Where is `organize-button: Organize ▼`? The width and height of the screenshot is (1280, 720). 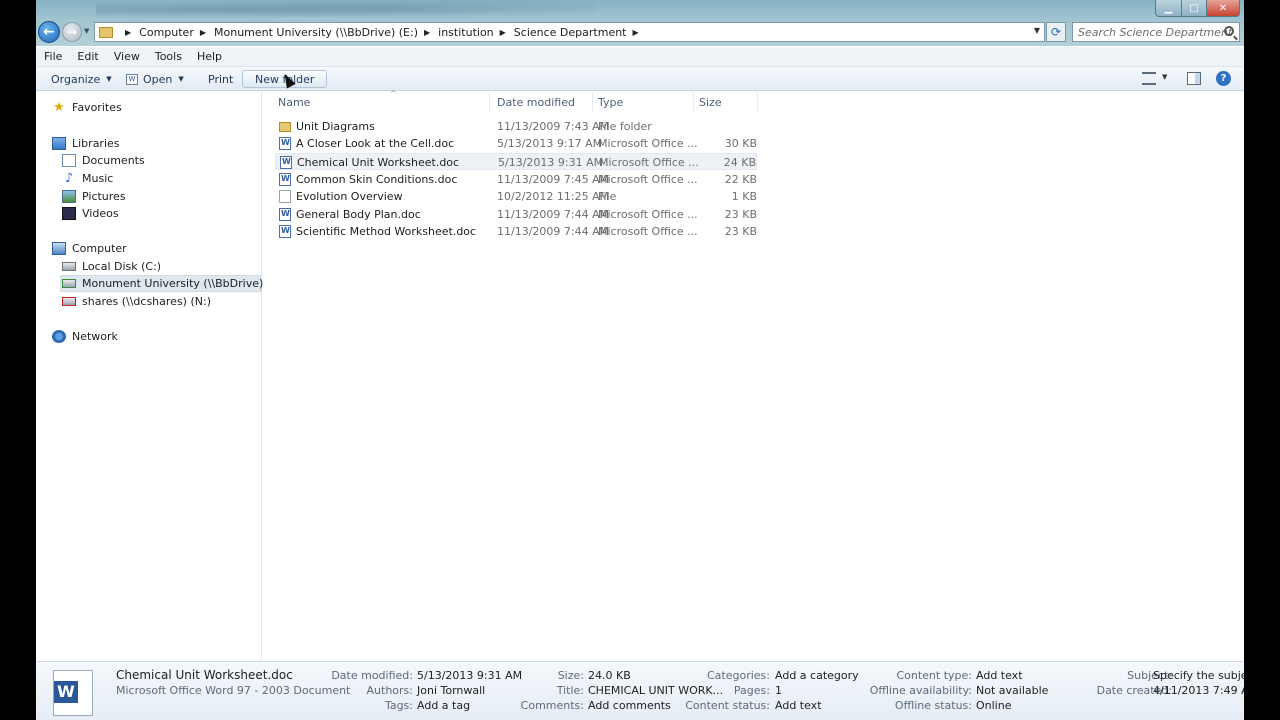
organize-button: Organize ▼ is located at coordinates (81, 79).